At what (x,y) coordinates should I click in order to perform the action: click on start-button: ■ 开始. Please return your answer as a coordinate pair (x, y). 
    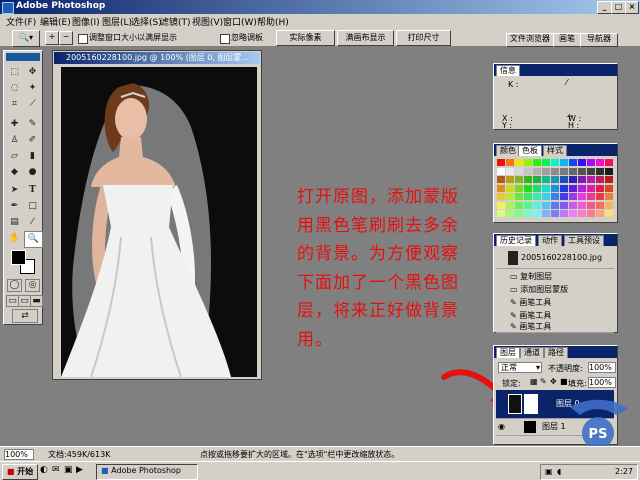
    Looking at the image, I should click on (20, 472).